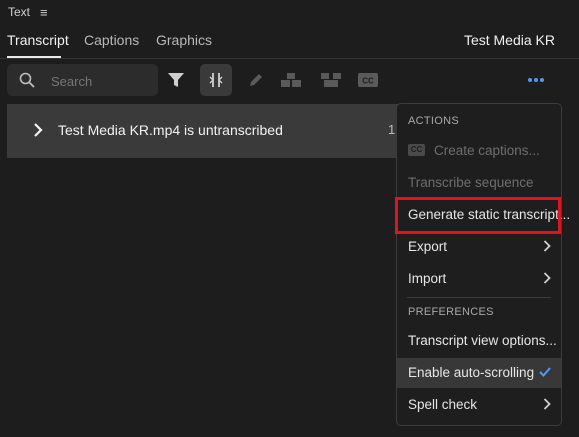  Describe the element at coordinates (184, 40) in the screenshot. I see `tab-graphics: Graphics` at that location.